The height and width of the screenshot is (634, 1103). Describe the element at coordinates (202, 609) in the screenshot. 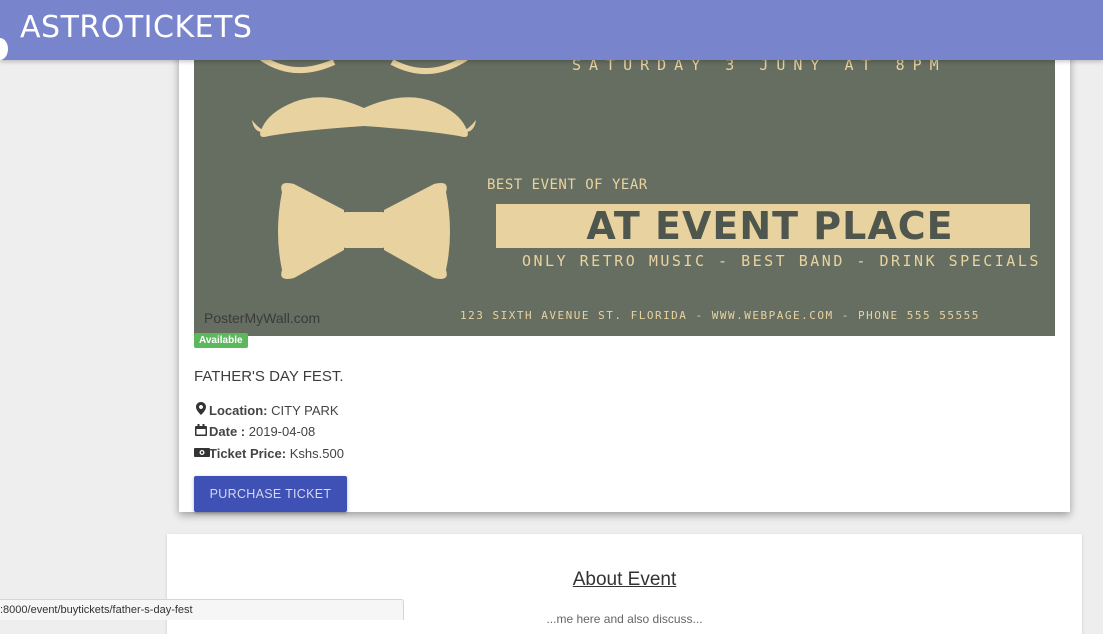

I see `browser-status-url: :8000/event/buytickets/father-s-day-fest` at that location.